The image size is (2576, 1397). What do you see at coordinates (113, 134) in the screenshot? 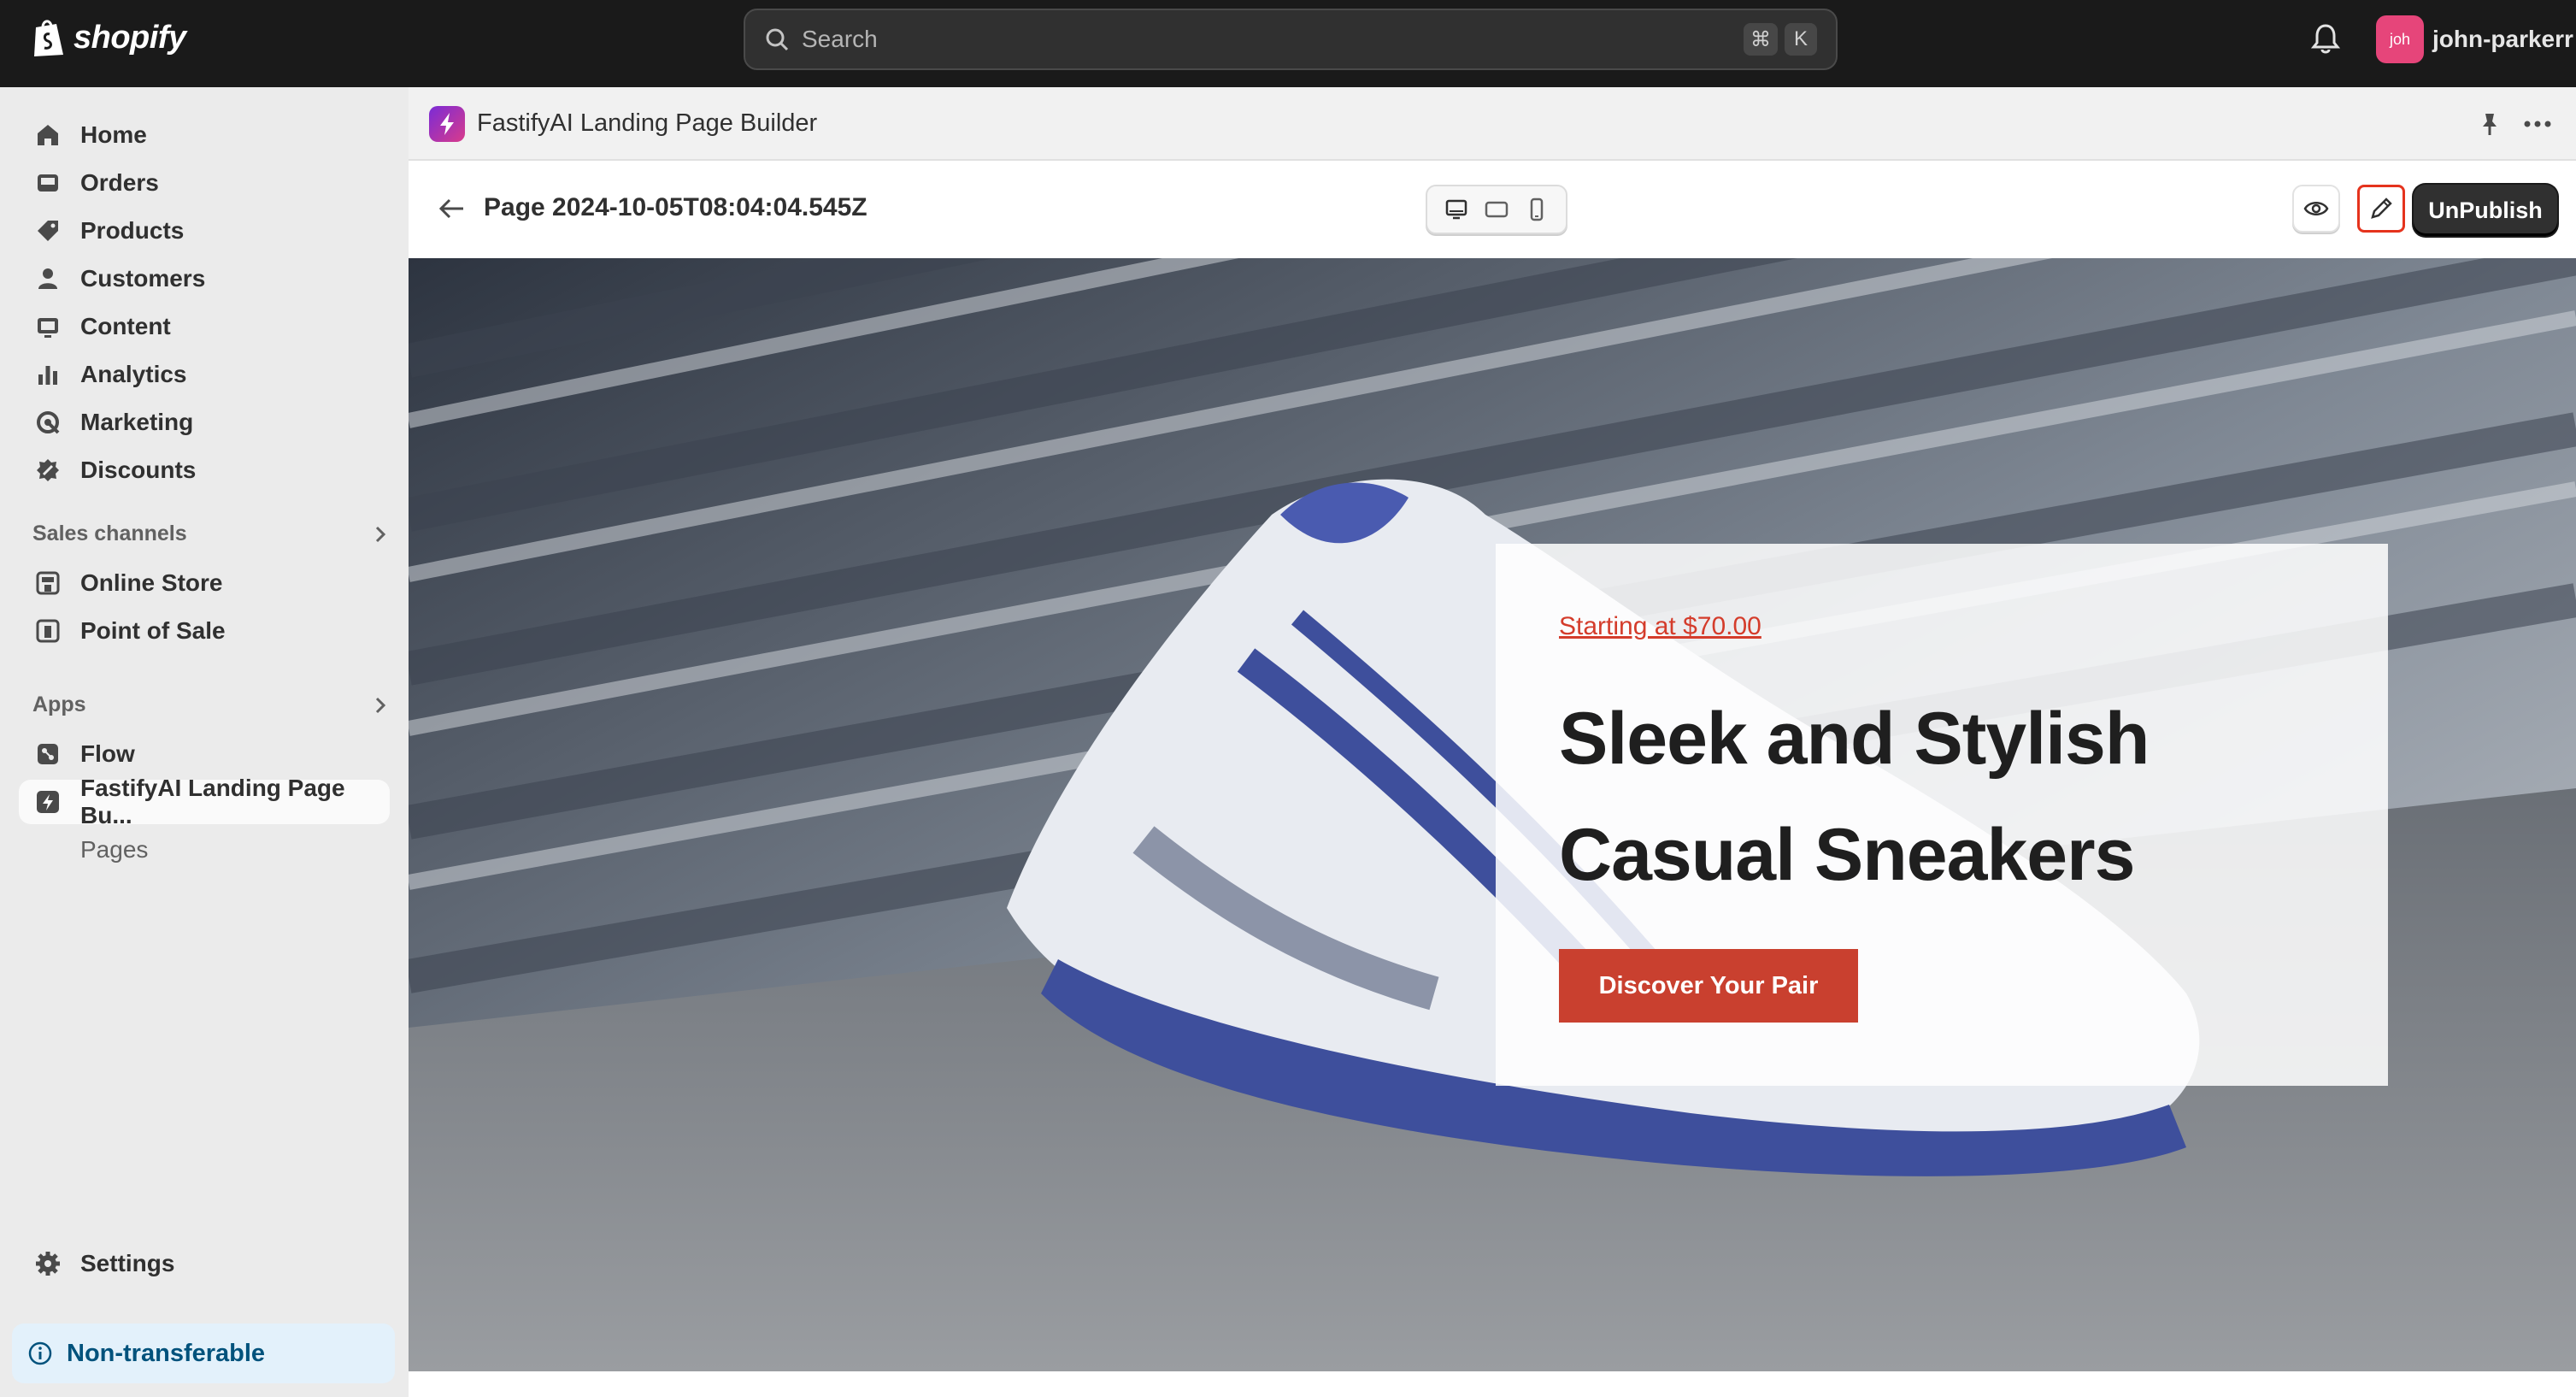
I see `sidebar-item-label: Home` at bounding box center [113, 134].